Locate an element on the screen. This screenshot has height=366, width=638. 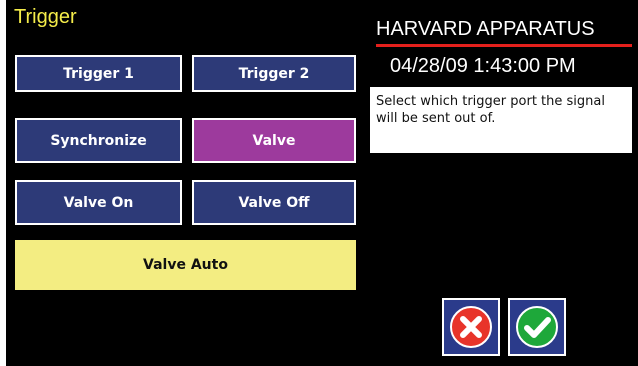
valve-auto-button: Valve Auto is located at coordinates (185, 265).